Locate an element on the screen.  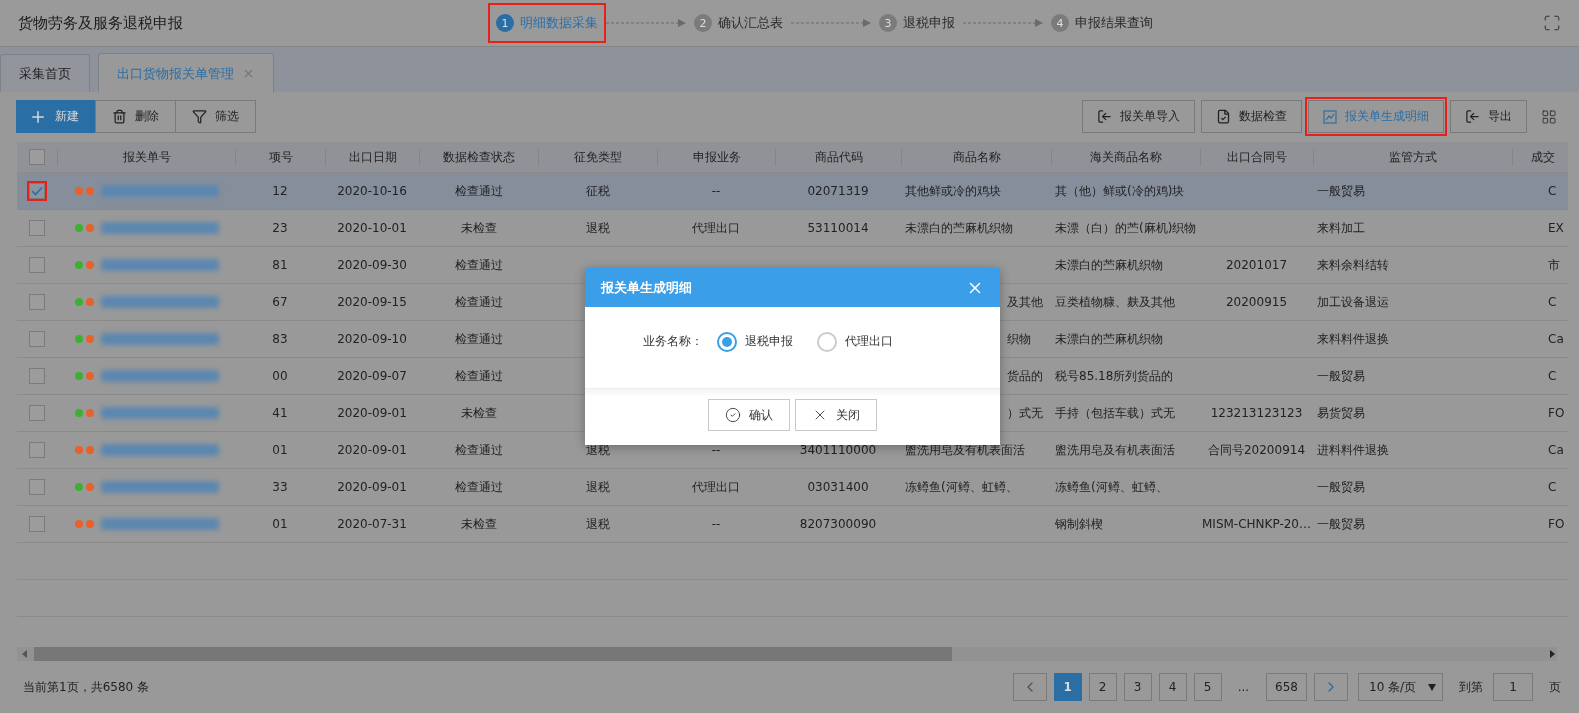
table-cell: 00 is located at coordinates (280, 376).